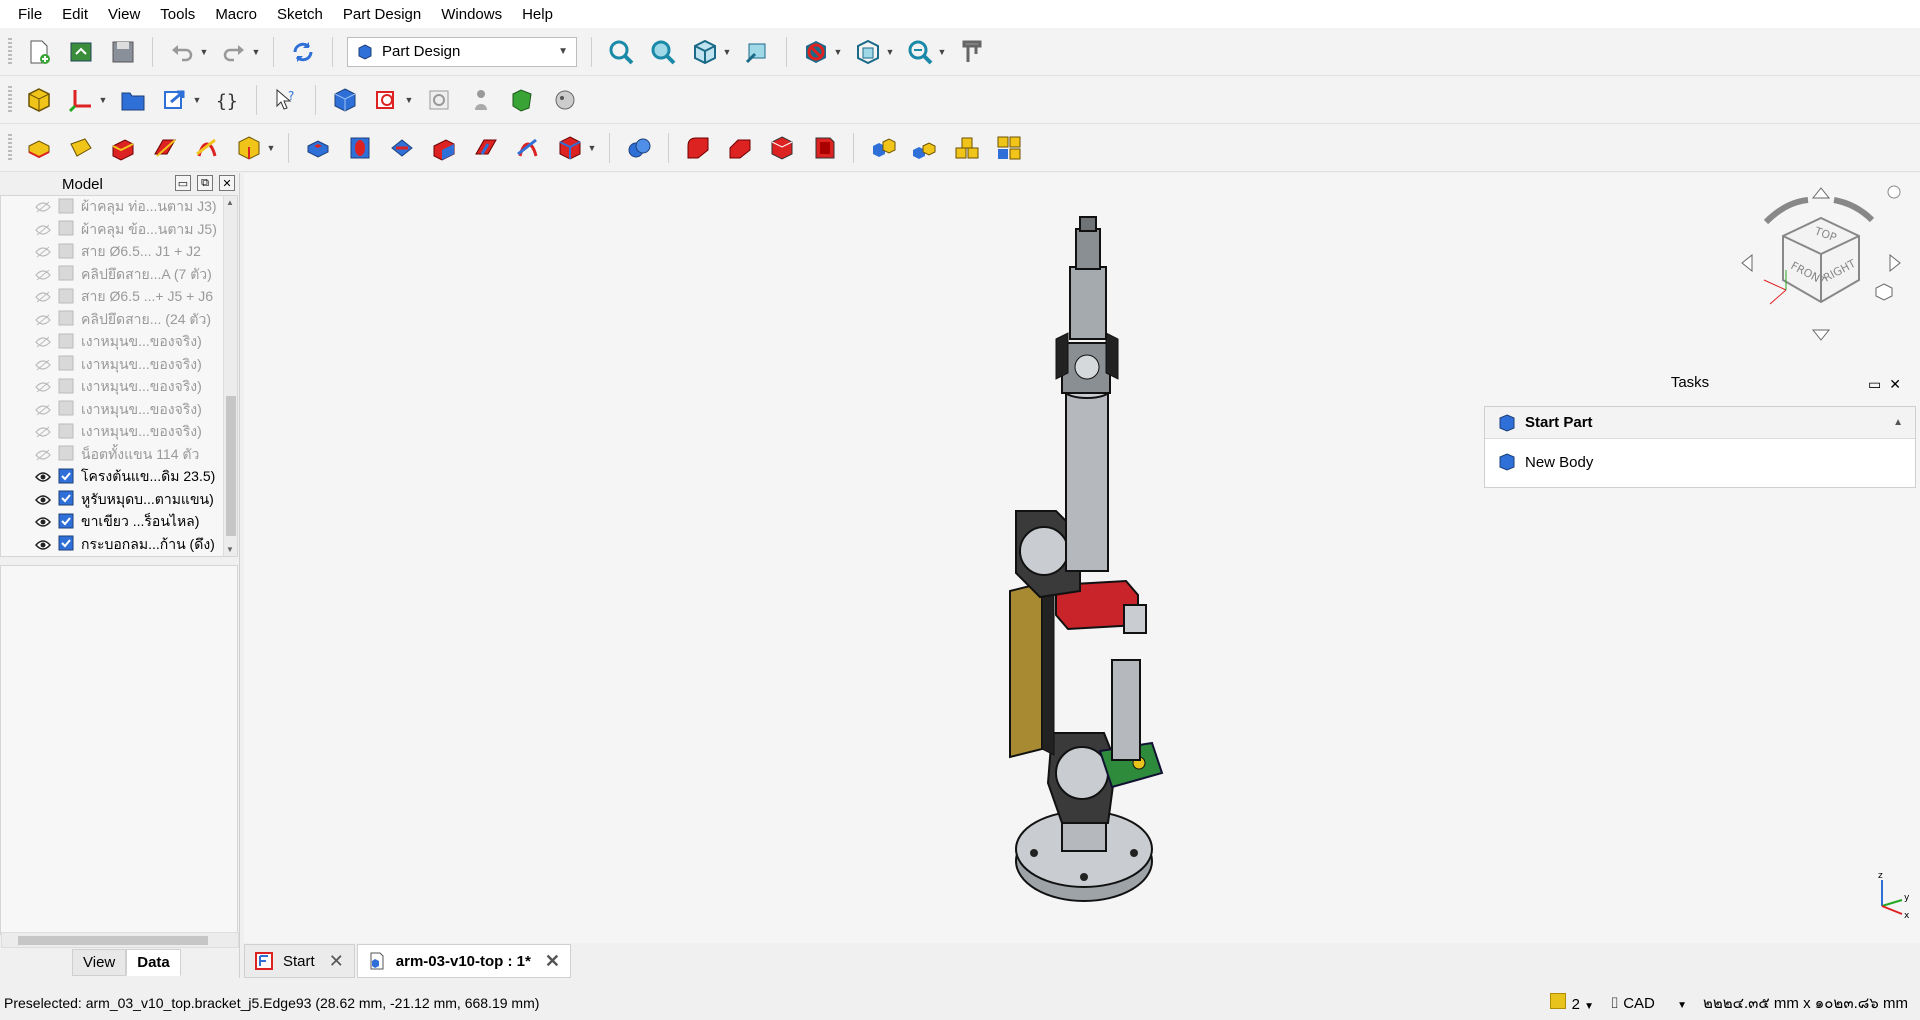  What do you see at coordinates (1821, 193) in the screenshot?
I see `rotate-up-arrow-icon` at bounding box center [1821, 193].